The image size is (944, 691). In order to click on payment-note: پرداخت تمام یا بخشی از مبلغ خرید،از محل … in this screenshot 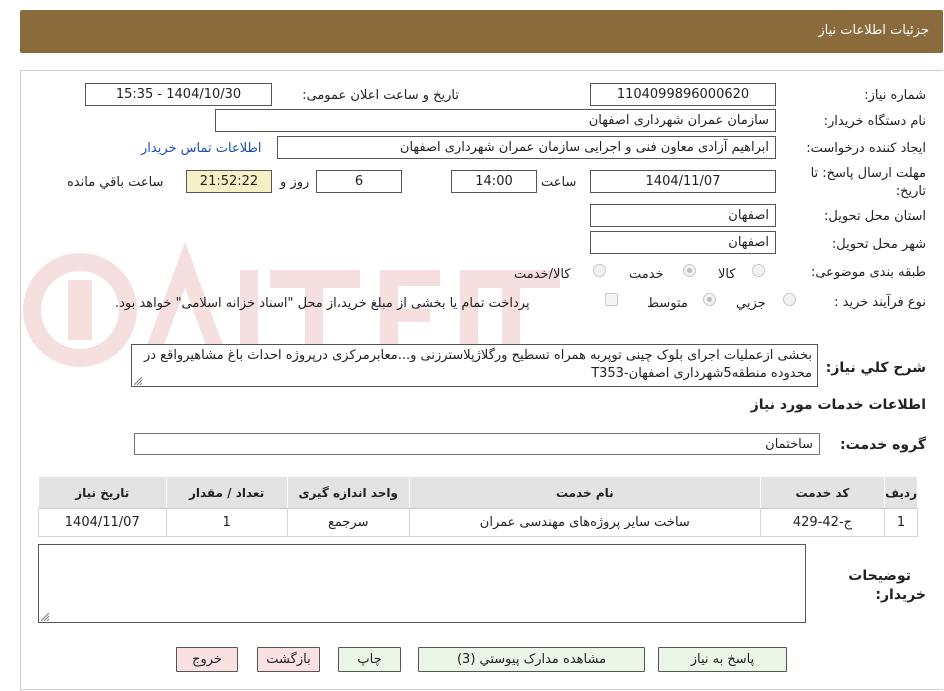, I will do `click(322, 303)`.